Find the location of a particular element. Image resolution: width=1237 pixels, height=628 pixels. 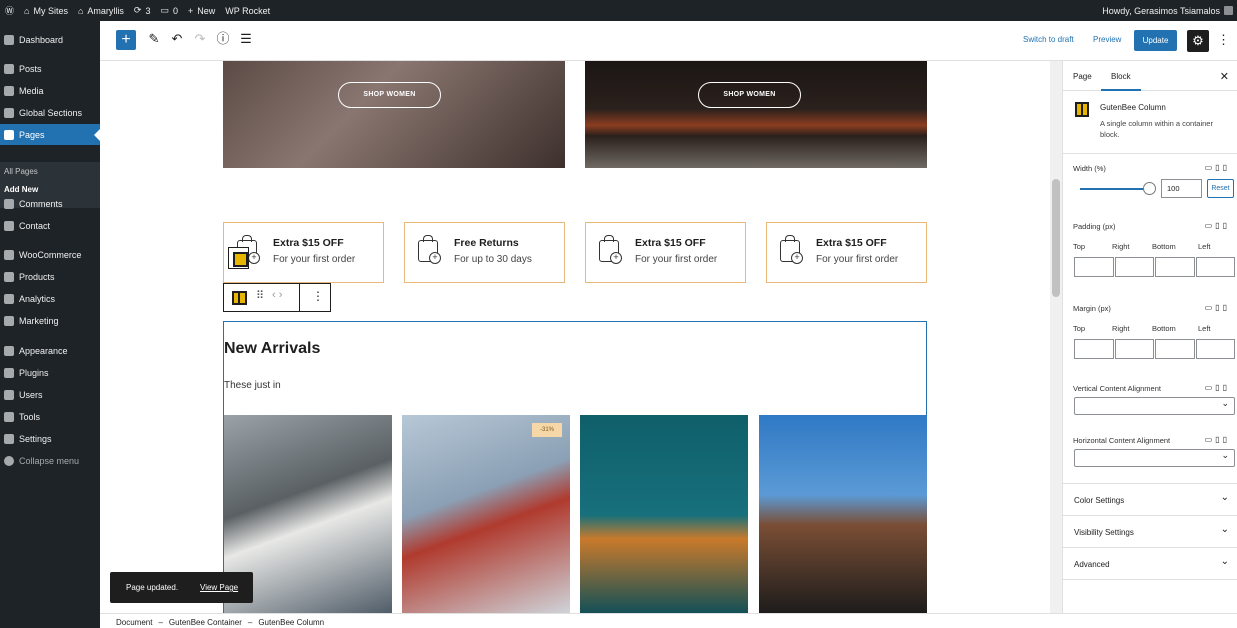

breadcrumb-column: GutenBee Column is located at coordinates (291, 622).